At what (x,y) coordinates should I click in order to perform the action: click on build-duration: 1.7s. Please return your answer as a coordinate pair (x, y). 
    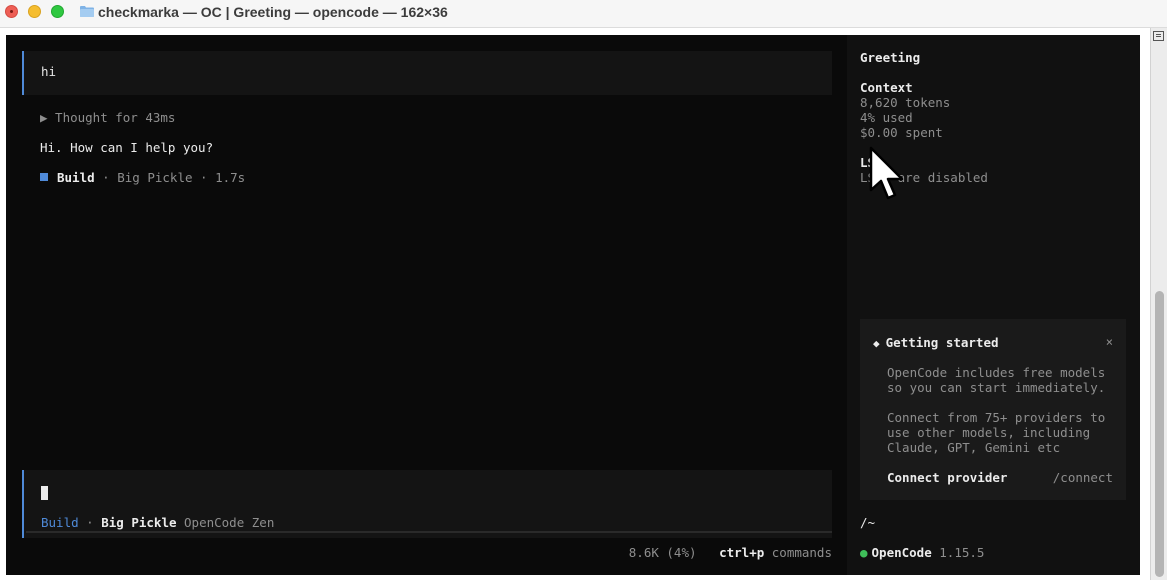
    Looking at the image, I should click on (230, 177).